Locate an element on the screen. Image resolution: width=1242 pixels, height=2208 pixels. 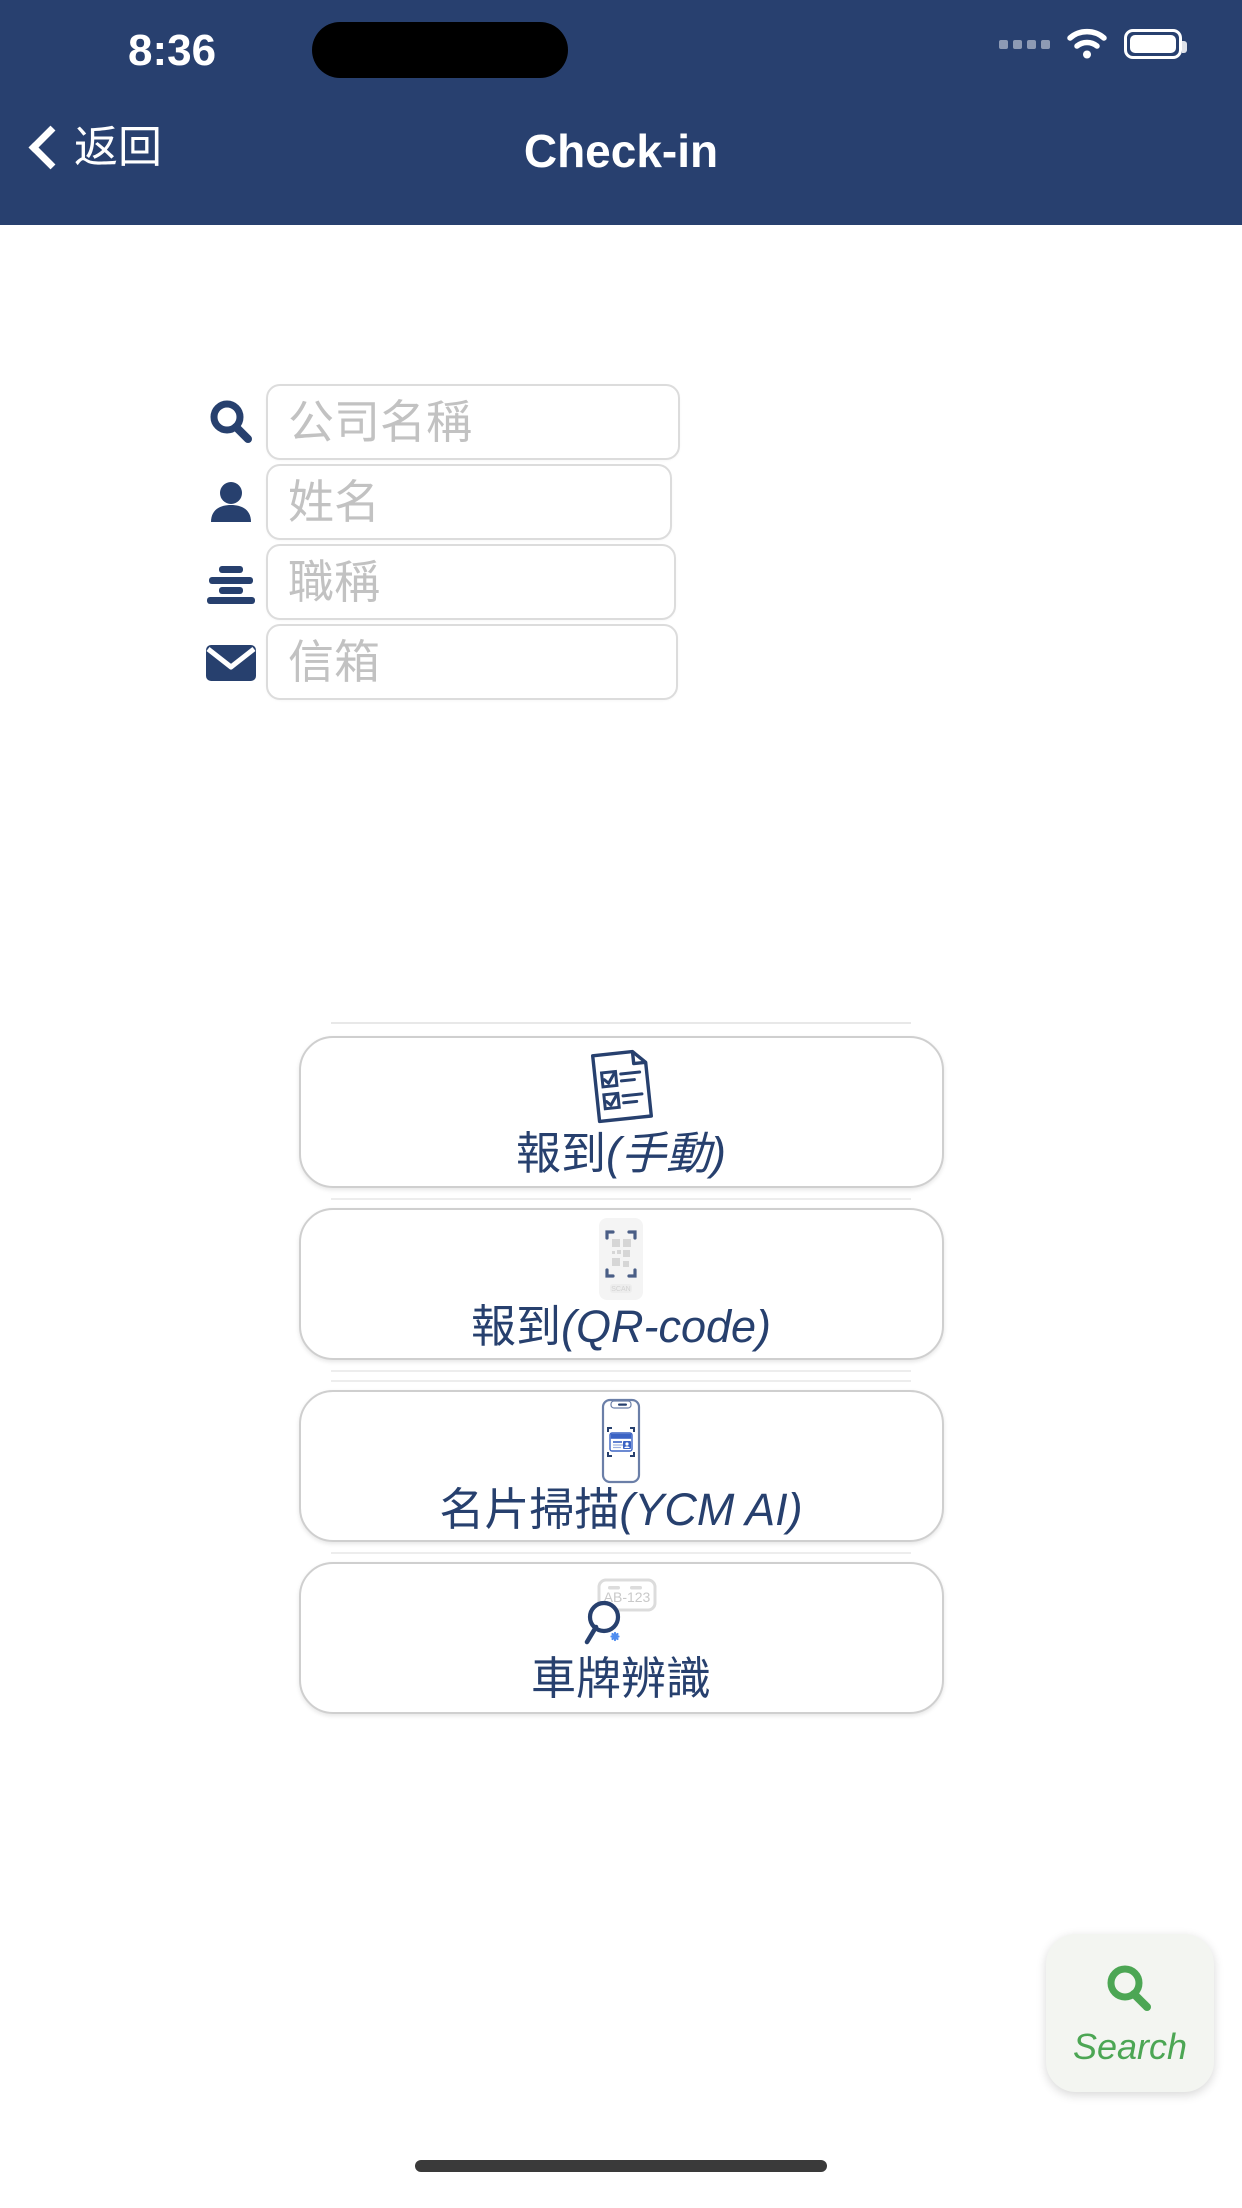
business-card-scan-icon is located at coordinates (621, 1441).